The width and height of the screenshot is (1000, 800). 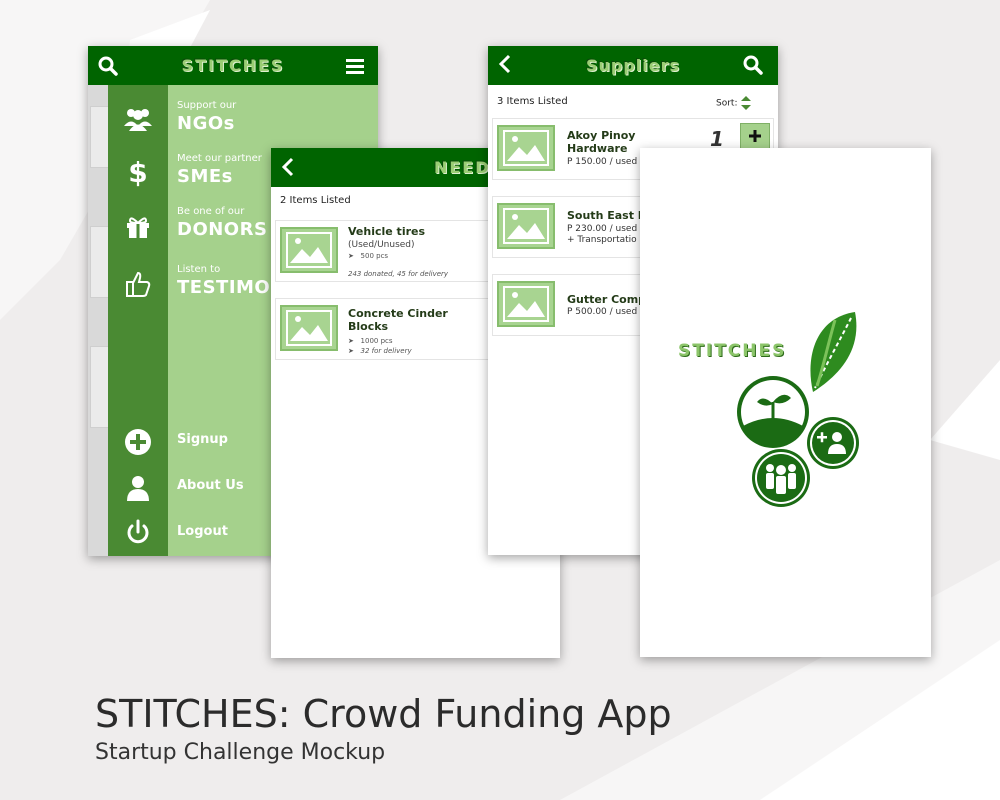 I want to click on item-title-line: Akoy Pinoy, so click(x=601, y=135).